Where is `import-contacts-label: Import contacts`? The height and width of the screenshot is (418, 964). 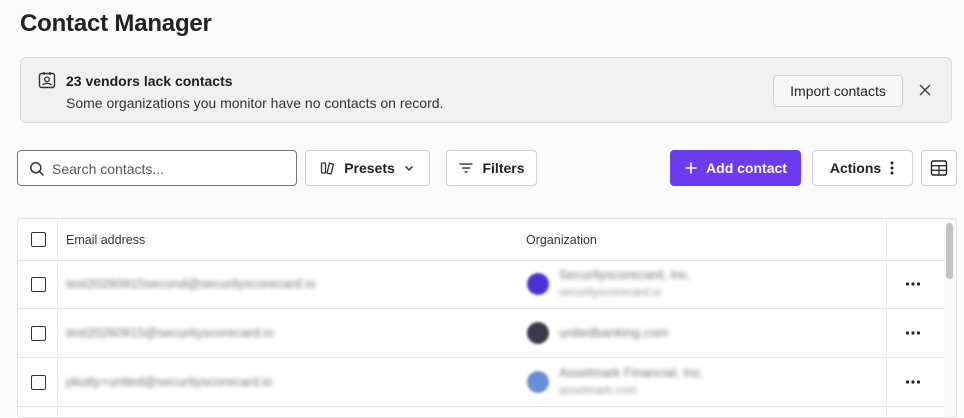 import-contacts-label: Import contacts is located at coordinates (838, 91).